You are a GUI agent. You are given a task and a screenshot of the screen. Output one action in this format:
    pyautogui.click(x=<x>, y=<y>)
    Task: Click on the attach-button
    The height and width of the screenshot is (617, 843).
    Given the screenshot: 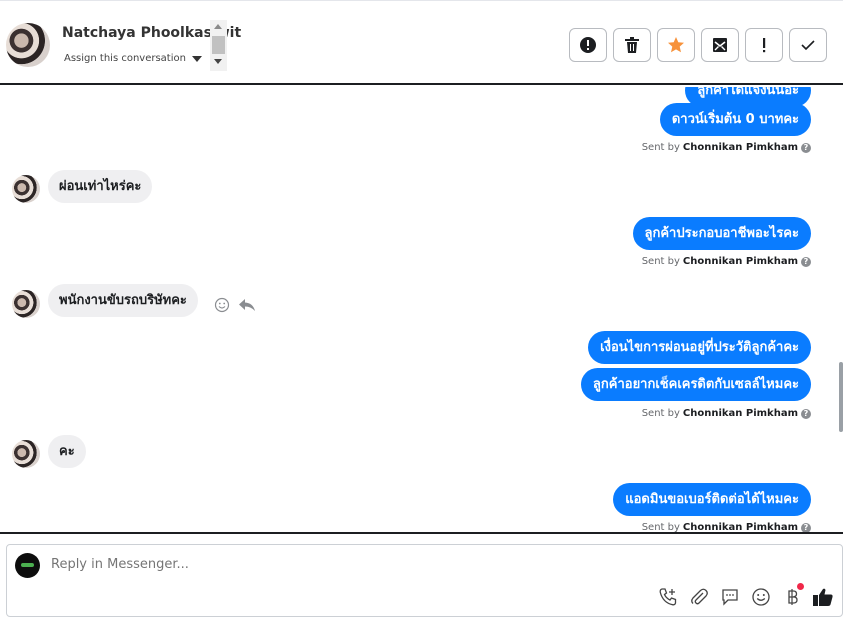 What is the action you would take?
    pyautogui.click(x=699, y=597)
    